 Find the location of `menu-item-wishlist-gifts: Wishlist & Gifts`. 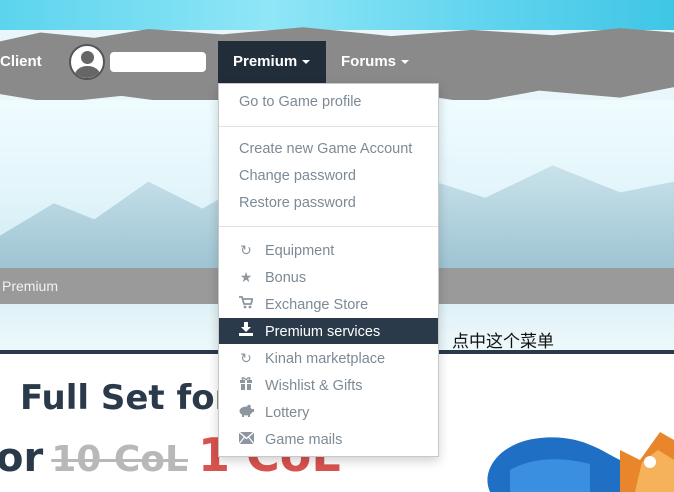

menu-item-wishlist-gifts: Wishlist & Gifts is located at coordinates (328, 385).